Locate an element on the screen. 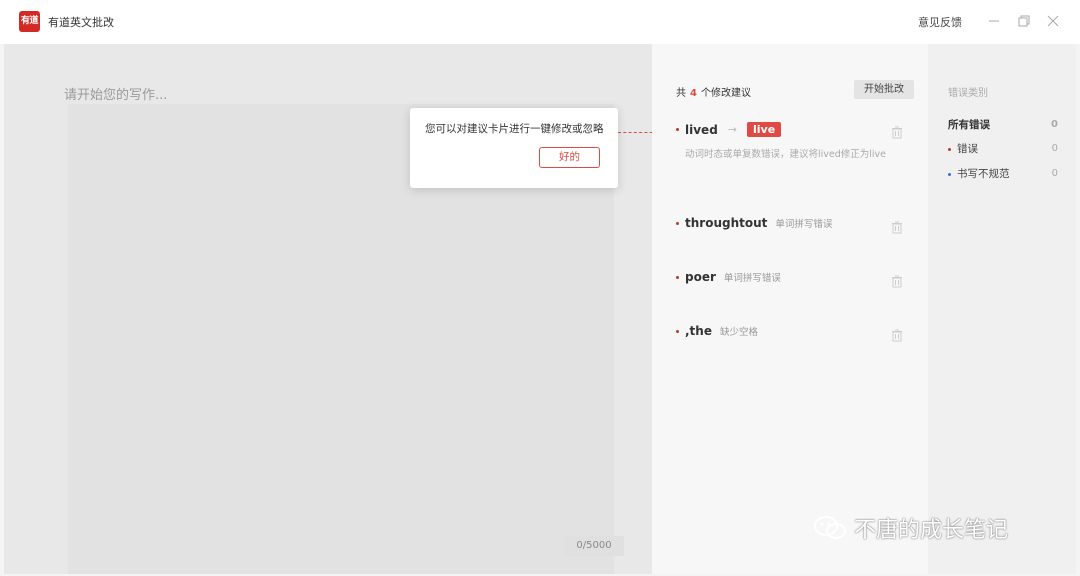  card-header: throughtout 单词拼写错误 is located at coordinates (796, 223).